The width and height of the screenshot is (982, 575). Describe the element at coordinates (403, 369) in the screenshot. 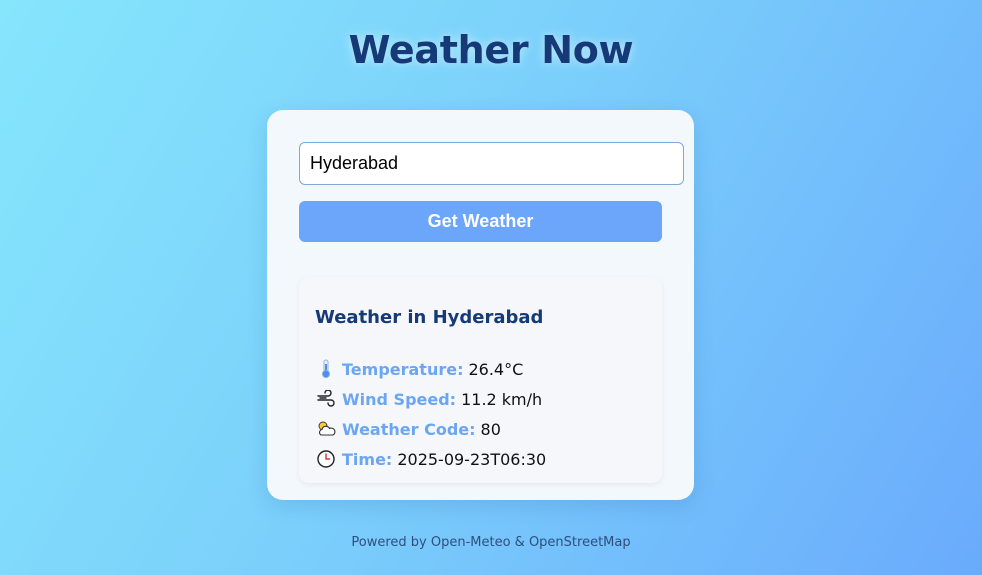

I see `temperature-label: Temperature:` at that location.